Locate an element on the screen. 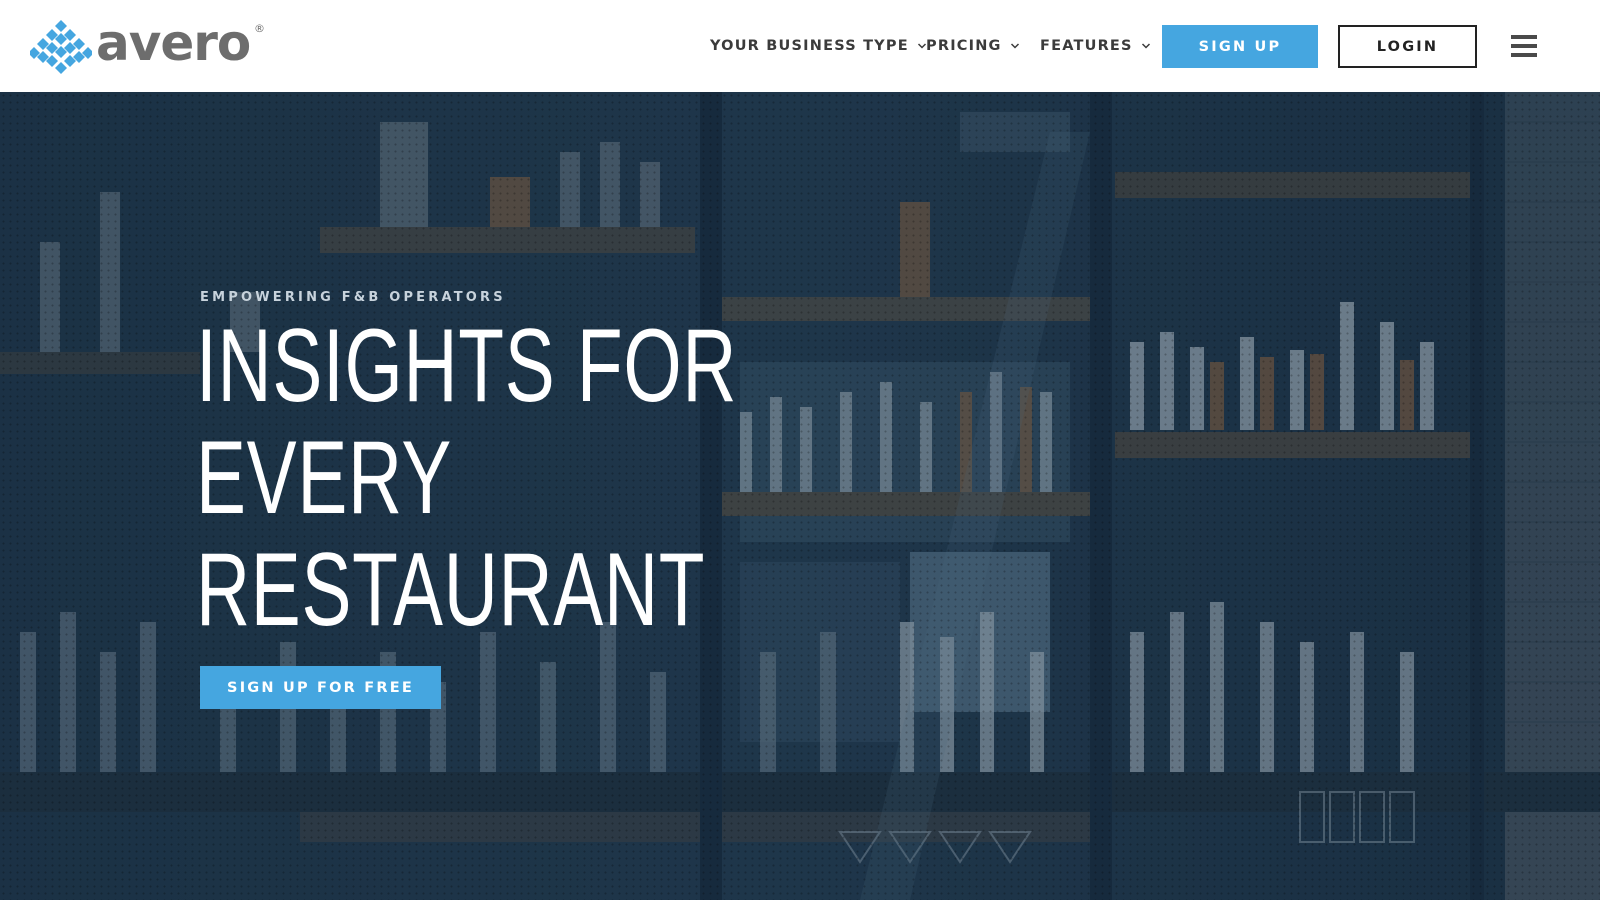  login-button: LOGIN is located at coordinates (1407, 46).